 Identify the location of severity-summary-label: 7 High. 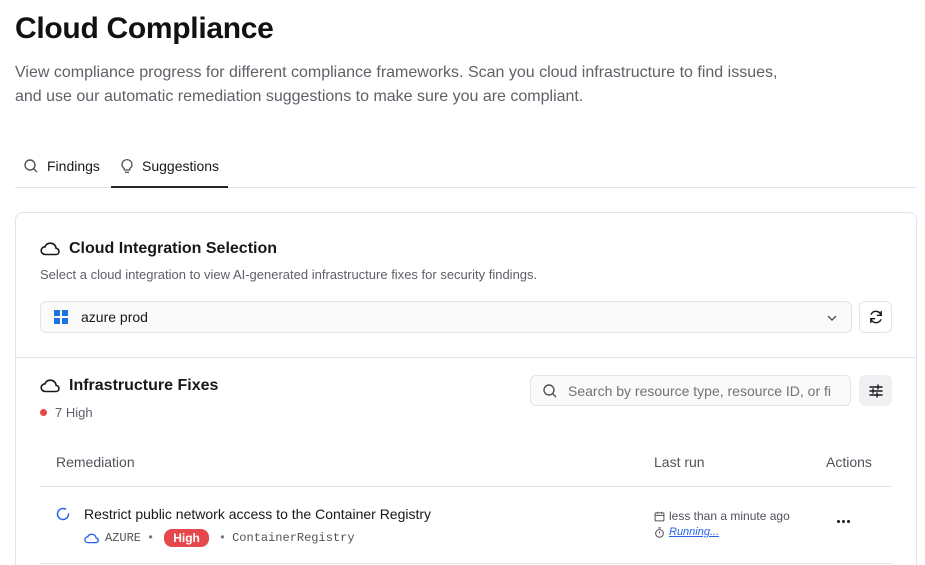
(74, 412).